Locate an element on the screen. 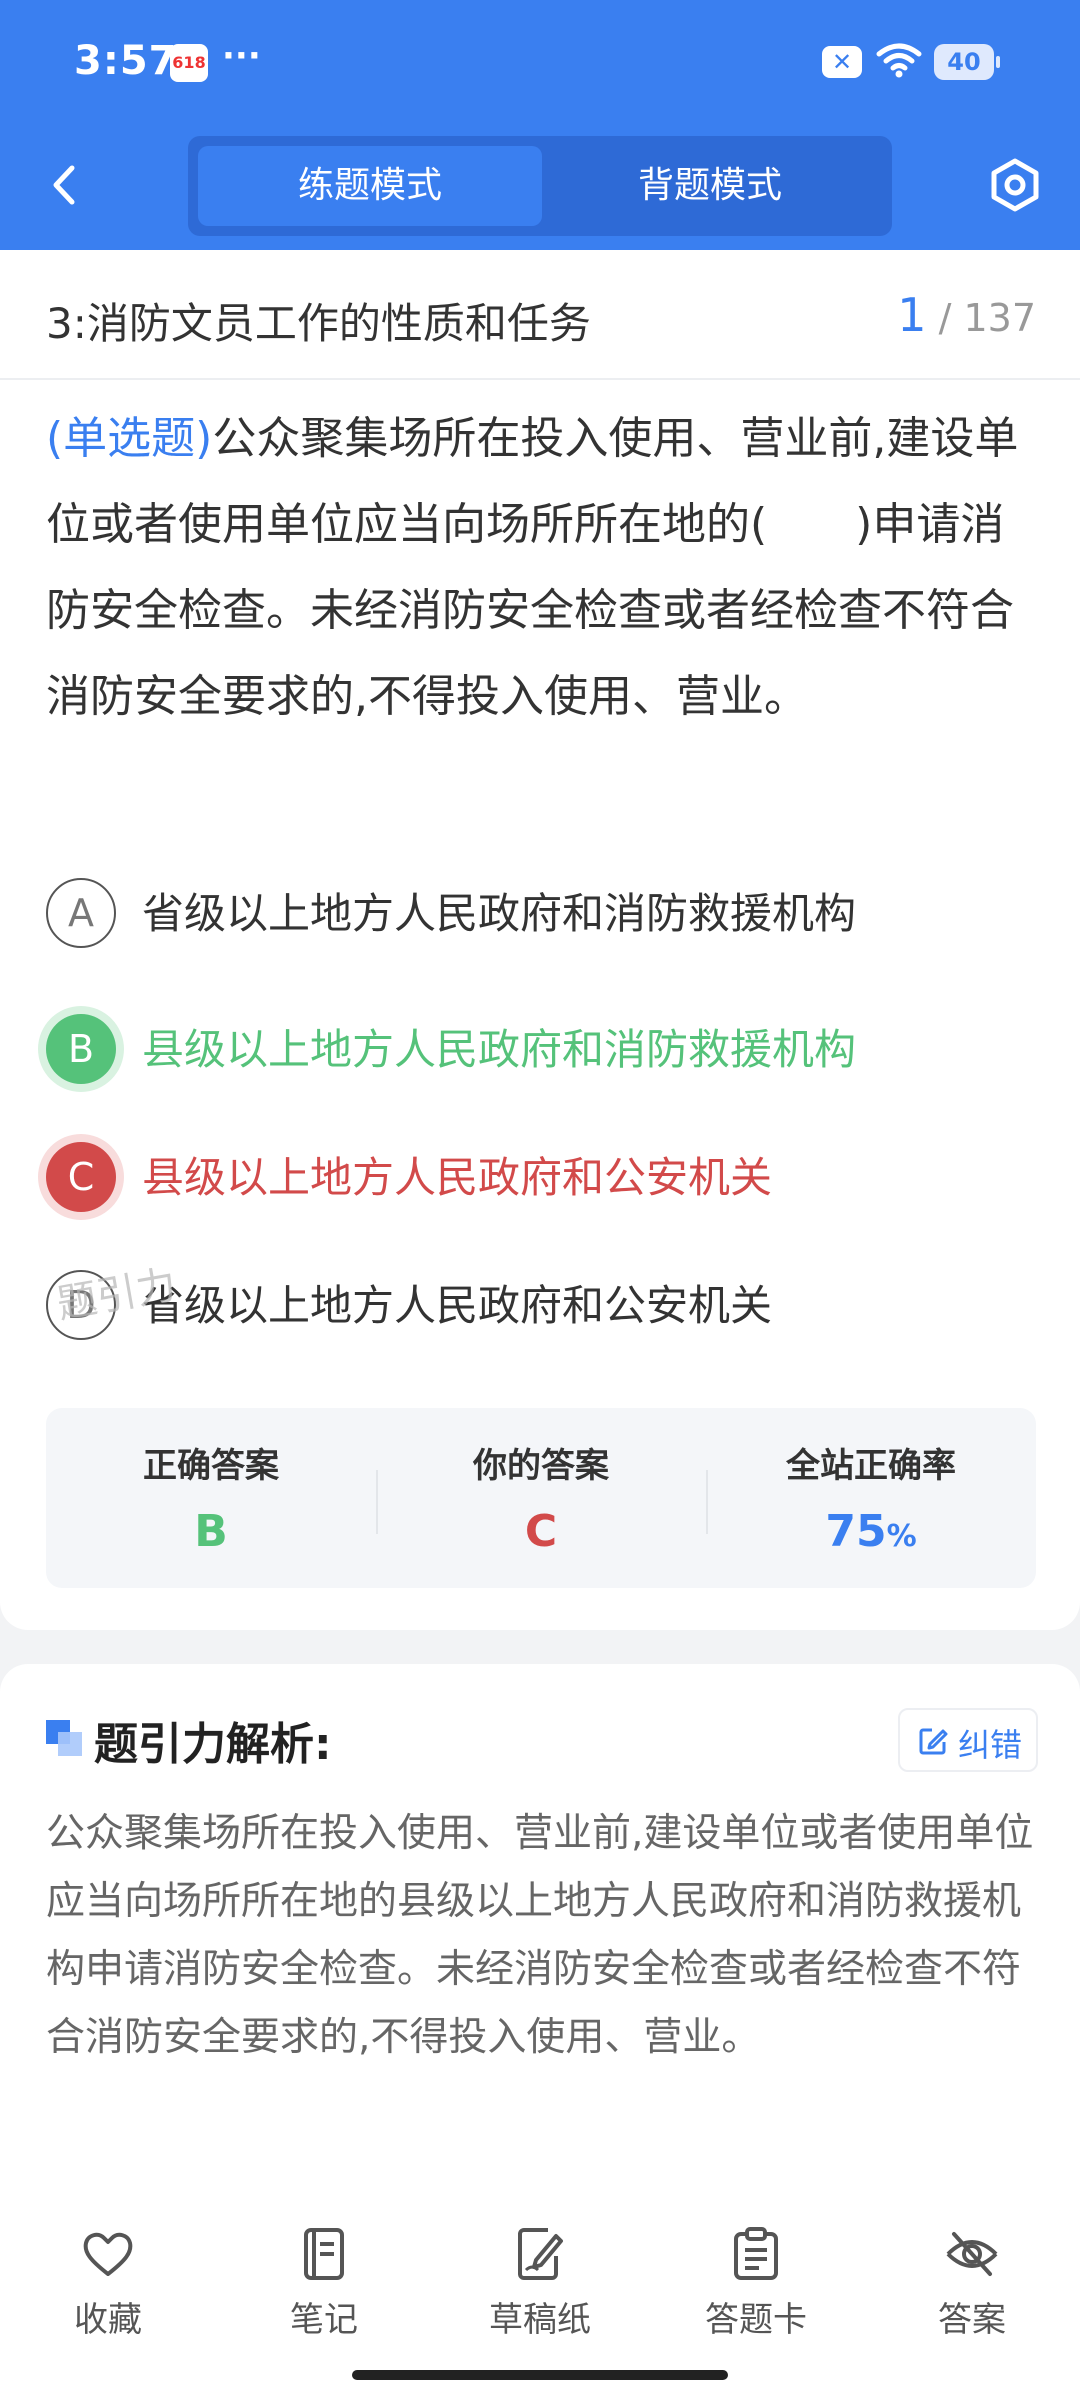  option-d: D 省级以上地方人民政府和公安机关 is located at coordinates (541, 1307).